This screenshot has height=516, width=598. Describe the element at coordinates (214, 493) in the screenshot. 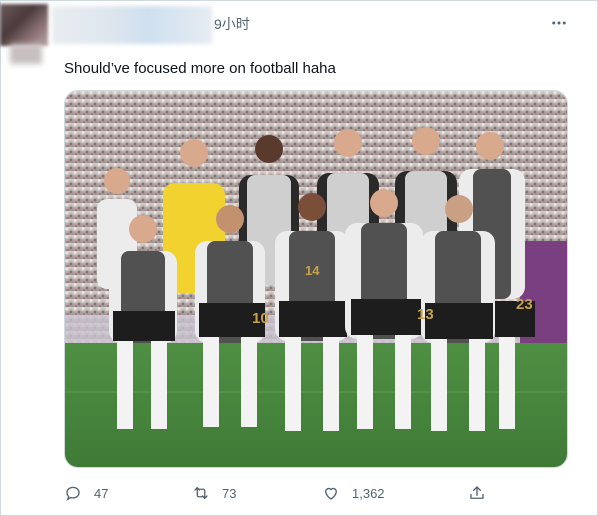

I see `retweet-button: 73` at that location.